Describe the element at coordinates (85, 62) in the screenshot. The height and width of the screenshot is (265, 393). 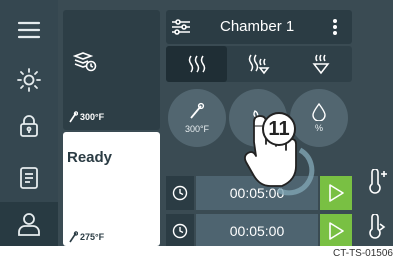
I see `preheat-stack-icon` at that location.